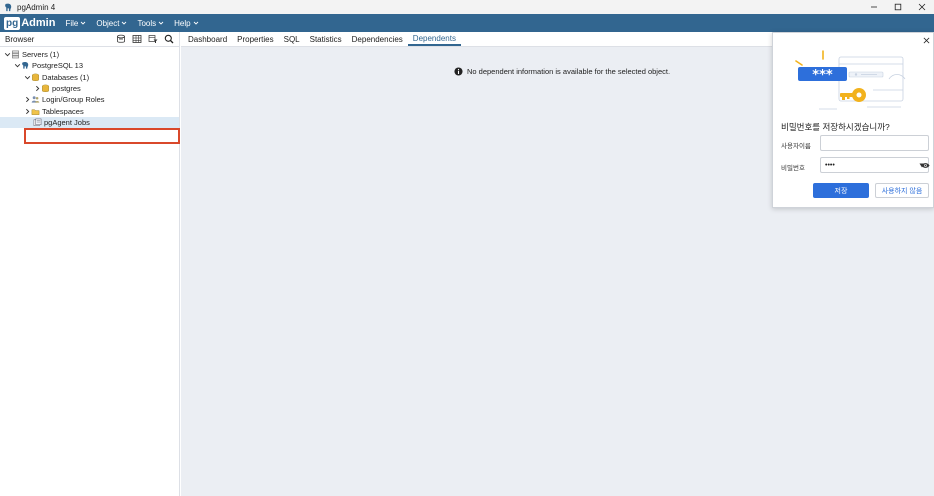 The image size is (934, 496). What do you see at coordinates (830, 165) in the screenshot?
I see `password-value: ••••` at bounding box center [830, 165].